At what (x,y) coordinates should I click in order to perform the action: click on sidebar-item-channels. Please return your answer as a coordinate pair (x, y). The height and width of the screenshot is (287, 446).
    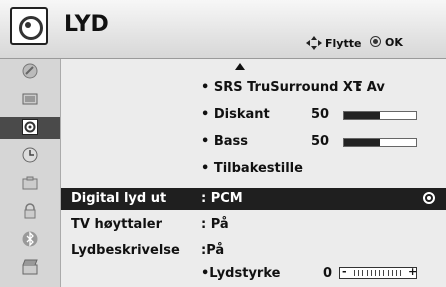
    Looking at the image, I should click on (30, 72).